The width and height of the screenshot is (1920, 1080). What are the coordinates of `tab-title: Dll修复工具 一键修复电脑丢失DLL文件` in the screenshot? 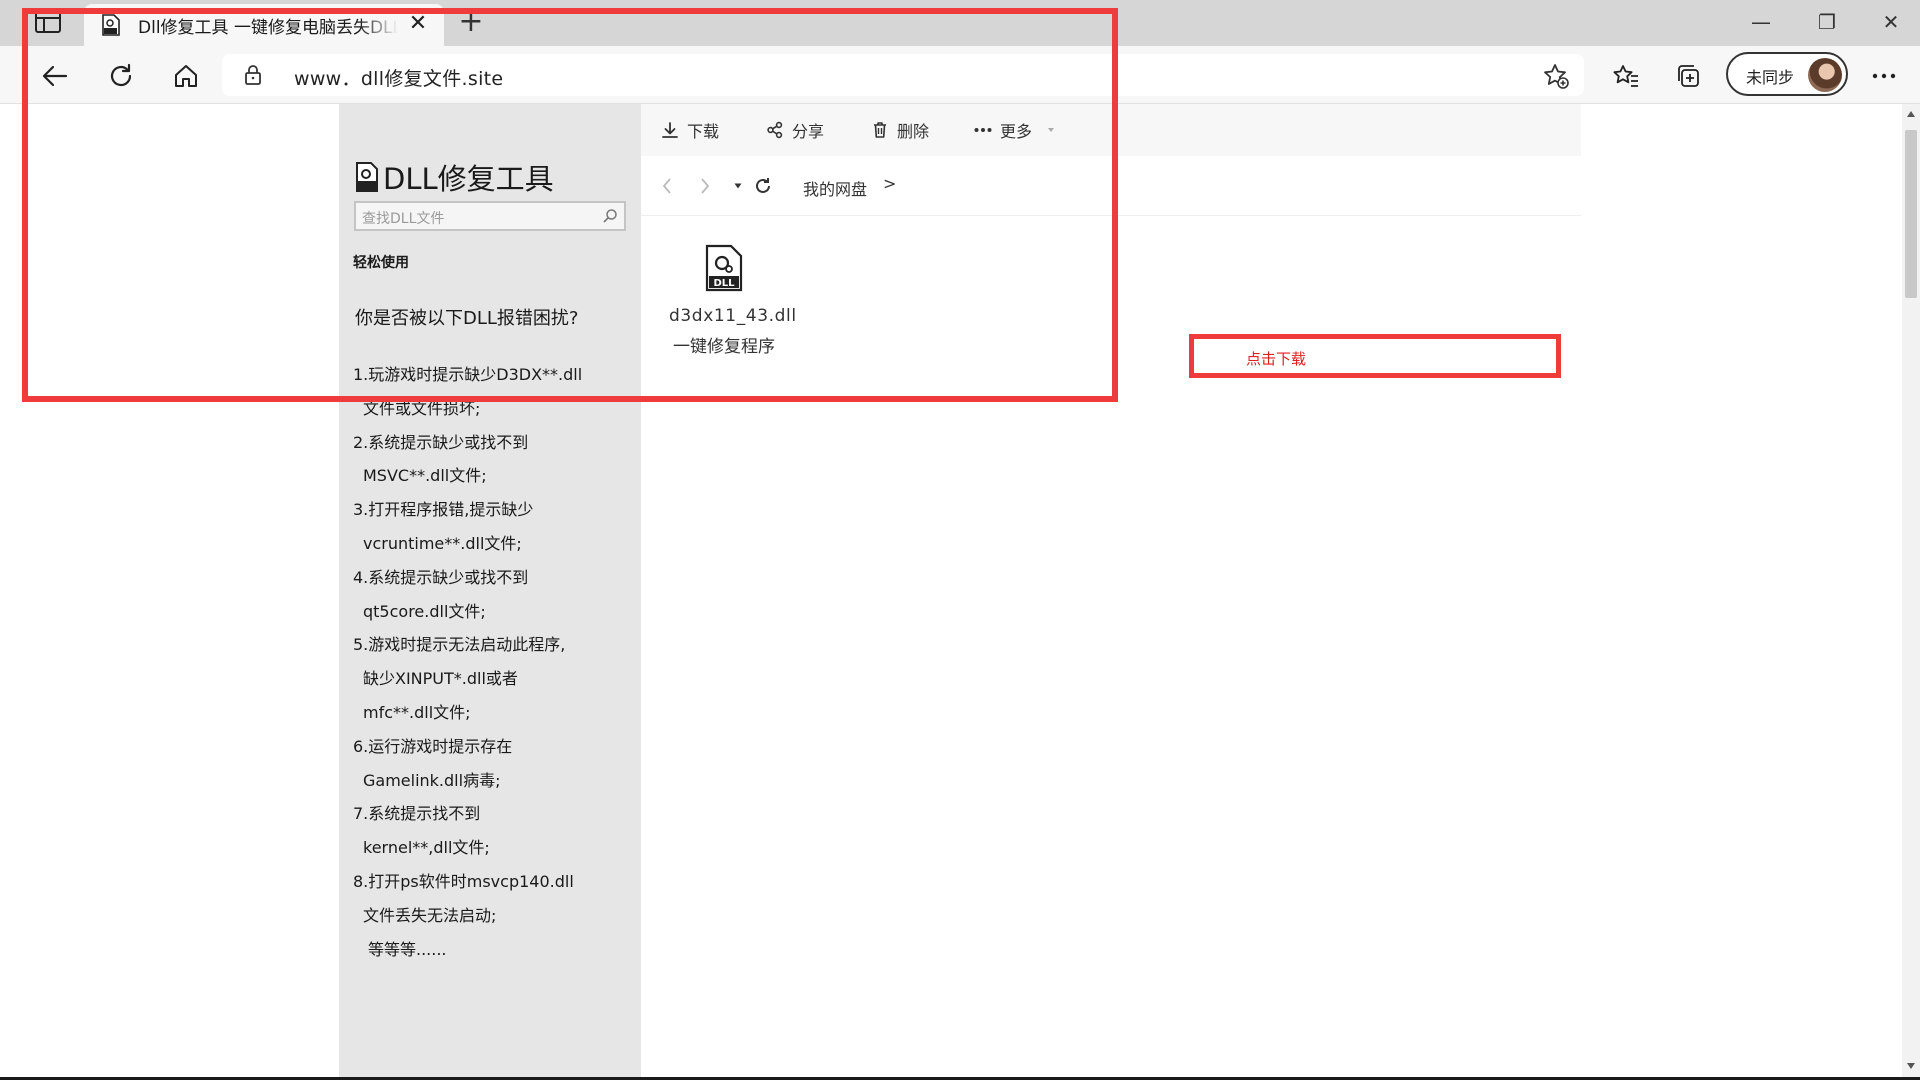 It's located at (268, 28).